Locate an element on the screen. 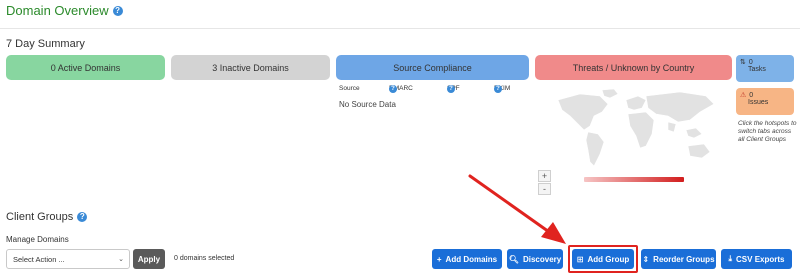  add-group-highlight-box is located at coordinates (603, 259).